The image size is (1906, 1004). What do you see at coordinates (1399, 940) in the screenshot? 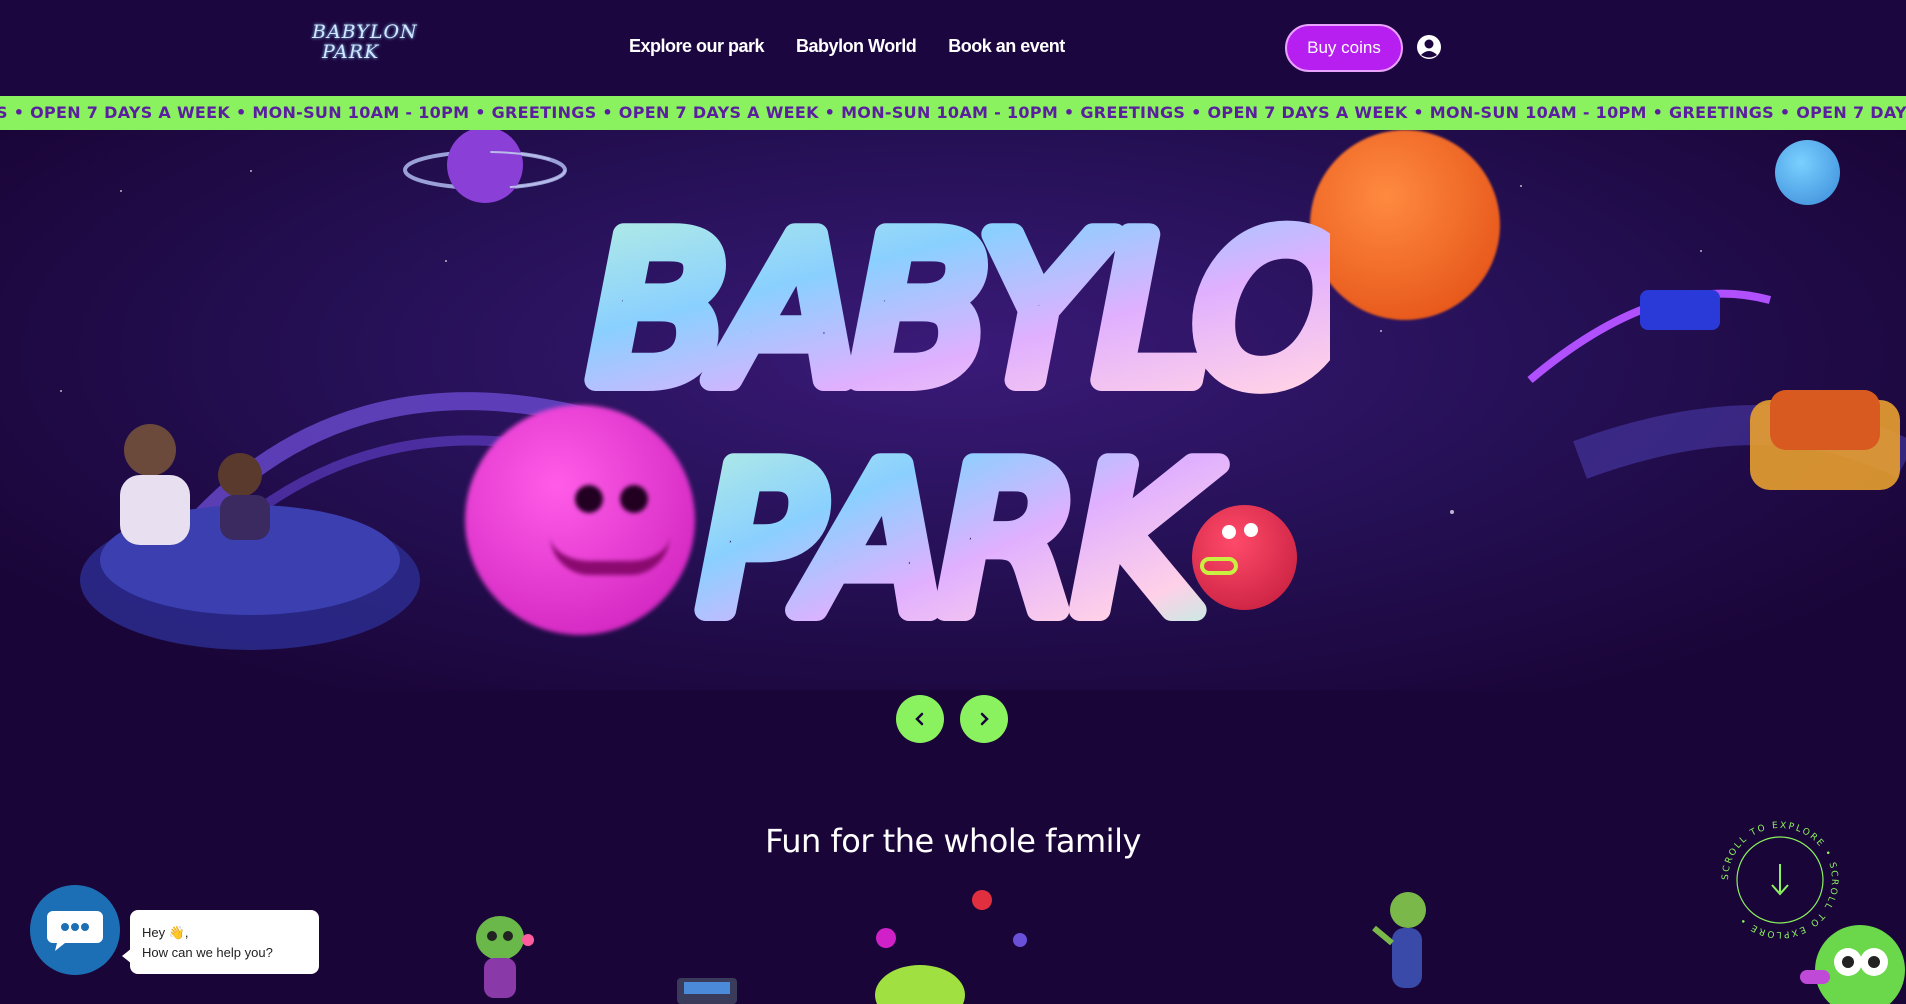
I see `green-character-image` at bounding box center [1399, 940].